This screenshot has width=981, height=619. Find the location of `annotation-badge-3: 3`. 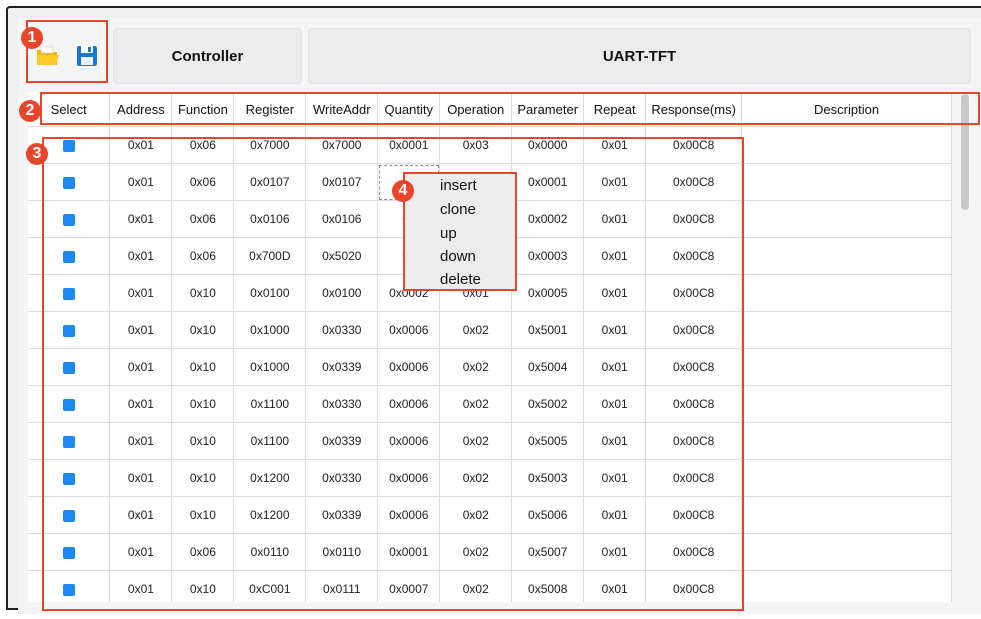

annotation-badge-3: 3 is located at coordinates (37, 154).